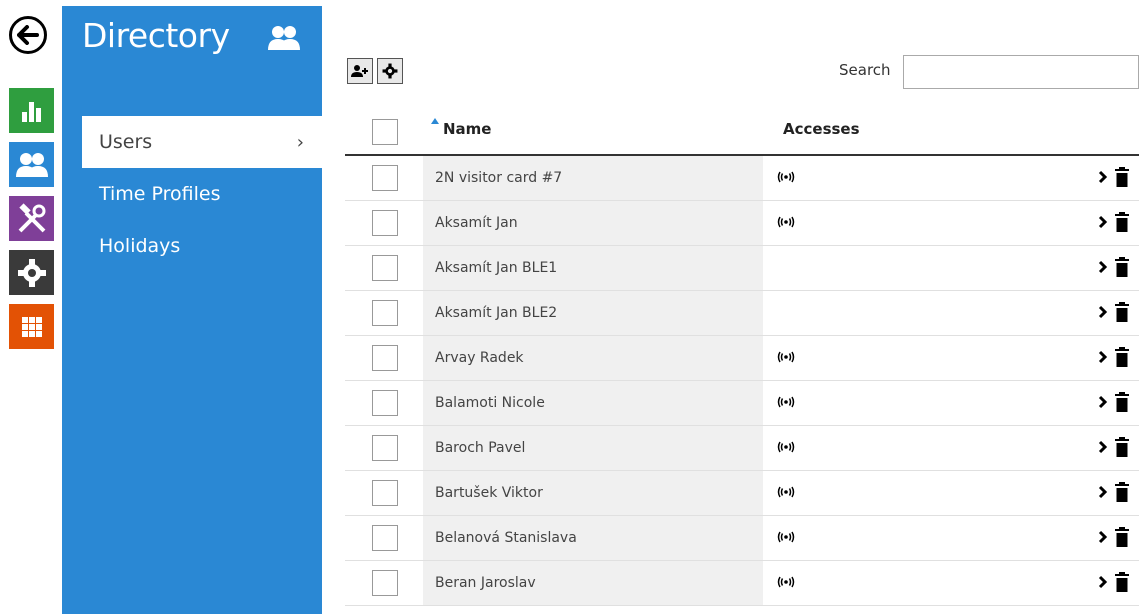 Image resolution: width=1139 pixels, height=614 pixels. What do you see at coordinates (467, 129) in the screenshot?
I see `column-header-name: Name` at bounding box center [467, 129].